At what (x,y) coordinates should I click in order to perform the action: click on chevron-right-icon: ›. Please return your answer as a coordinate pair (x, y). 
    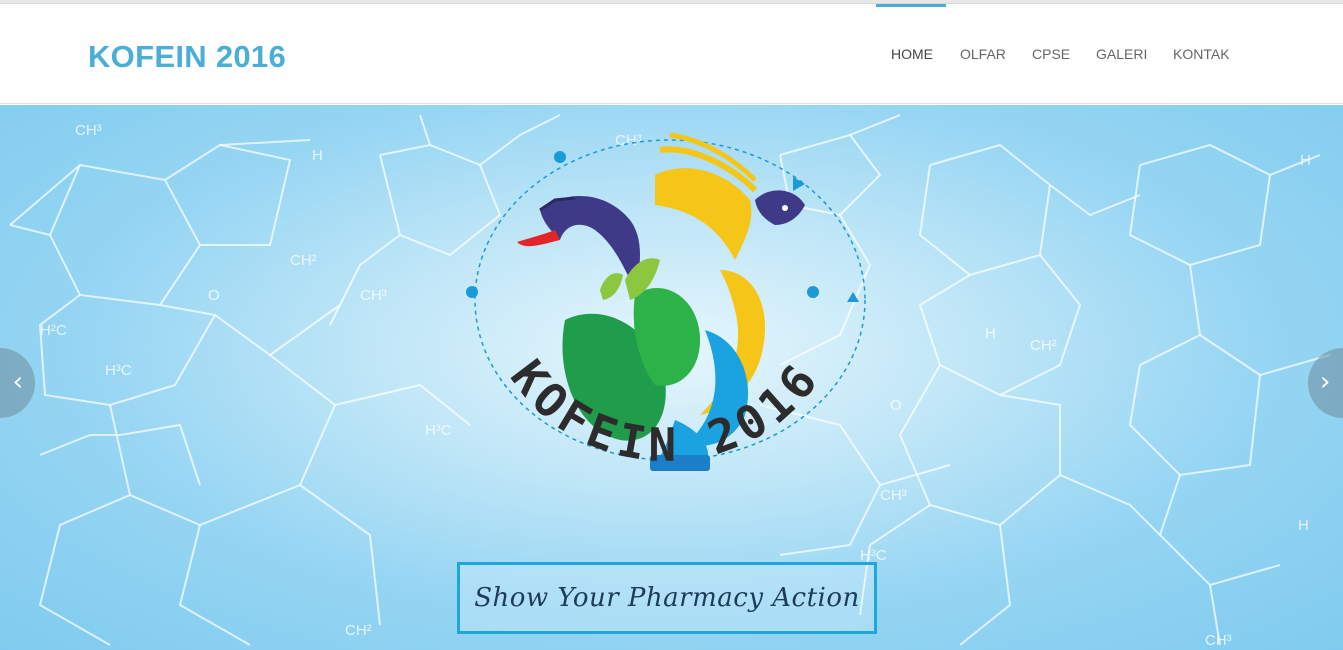
    Looking at the image, I should click on (1325, 382).